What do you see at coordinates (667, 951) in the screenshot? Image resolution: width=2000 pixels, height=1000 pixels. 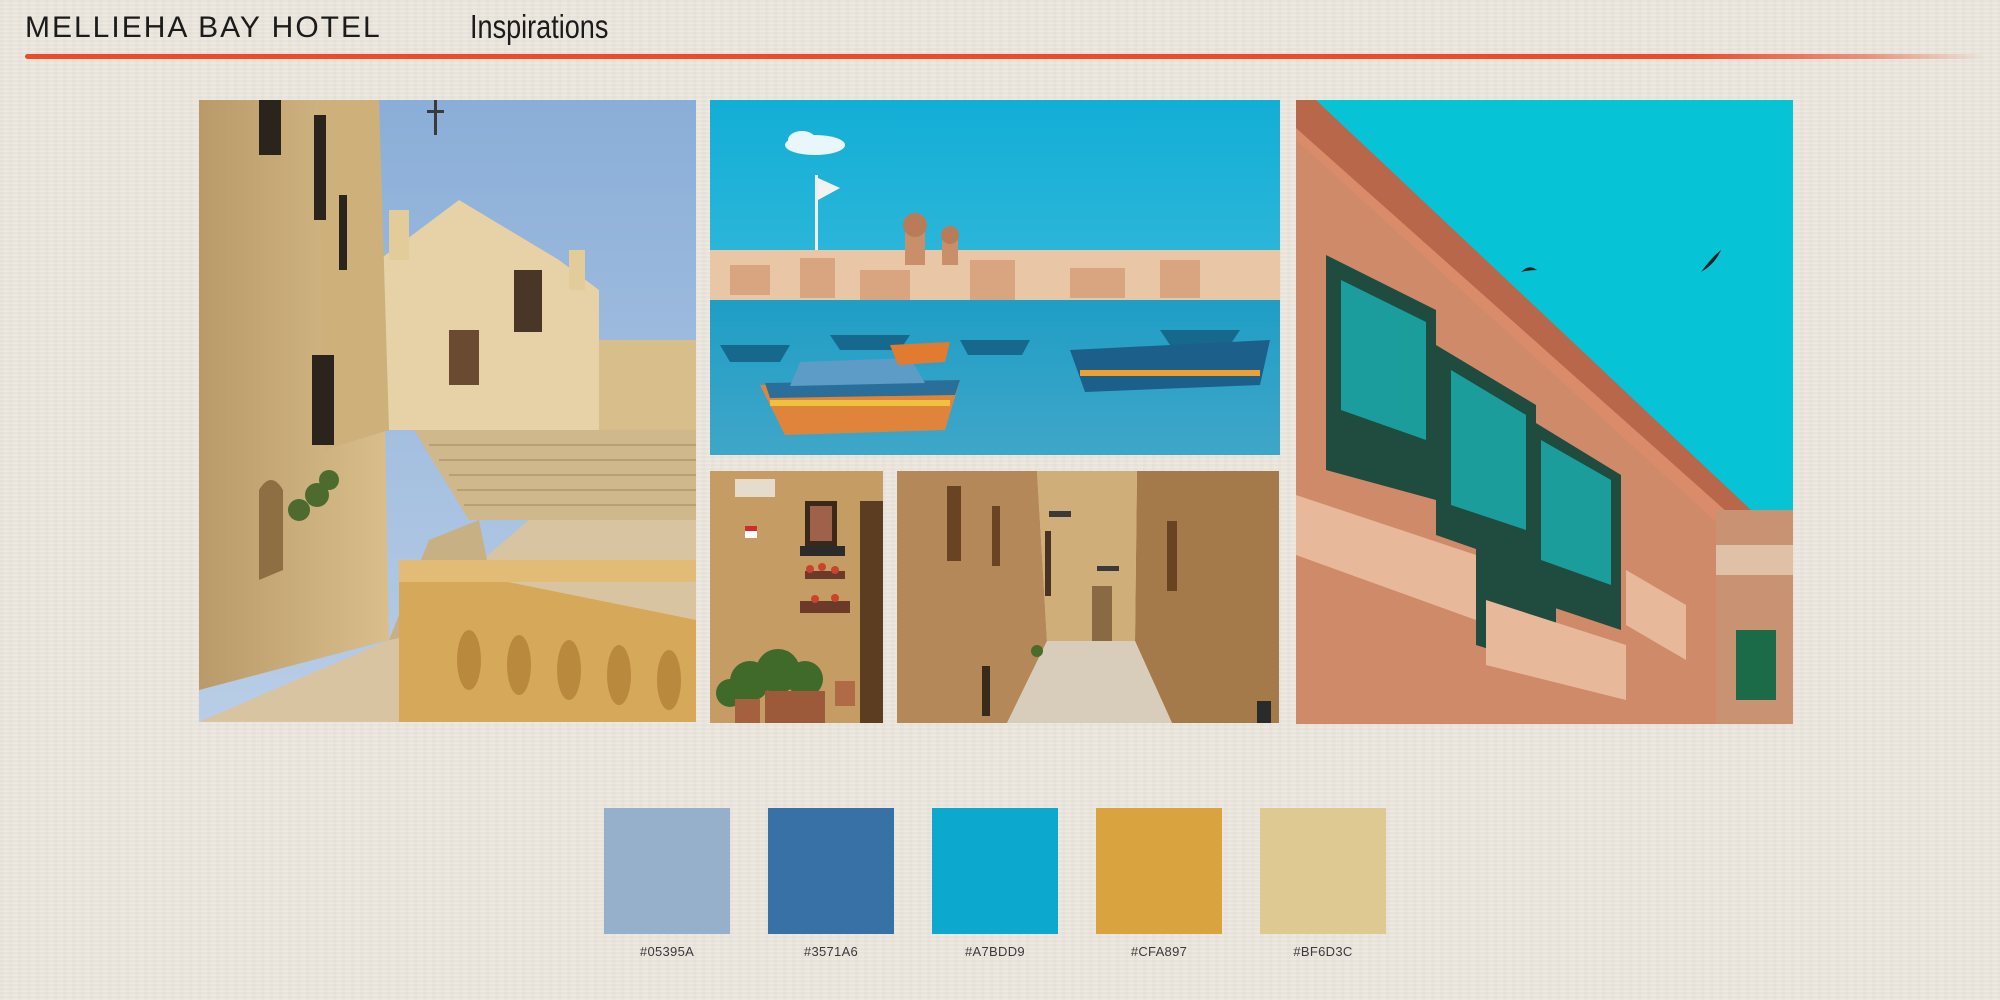 I see `palette-label-1: #05395A` at bounding box center [667, 951].